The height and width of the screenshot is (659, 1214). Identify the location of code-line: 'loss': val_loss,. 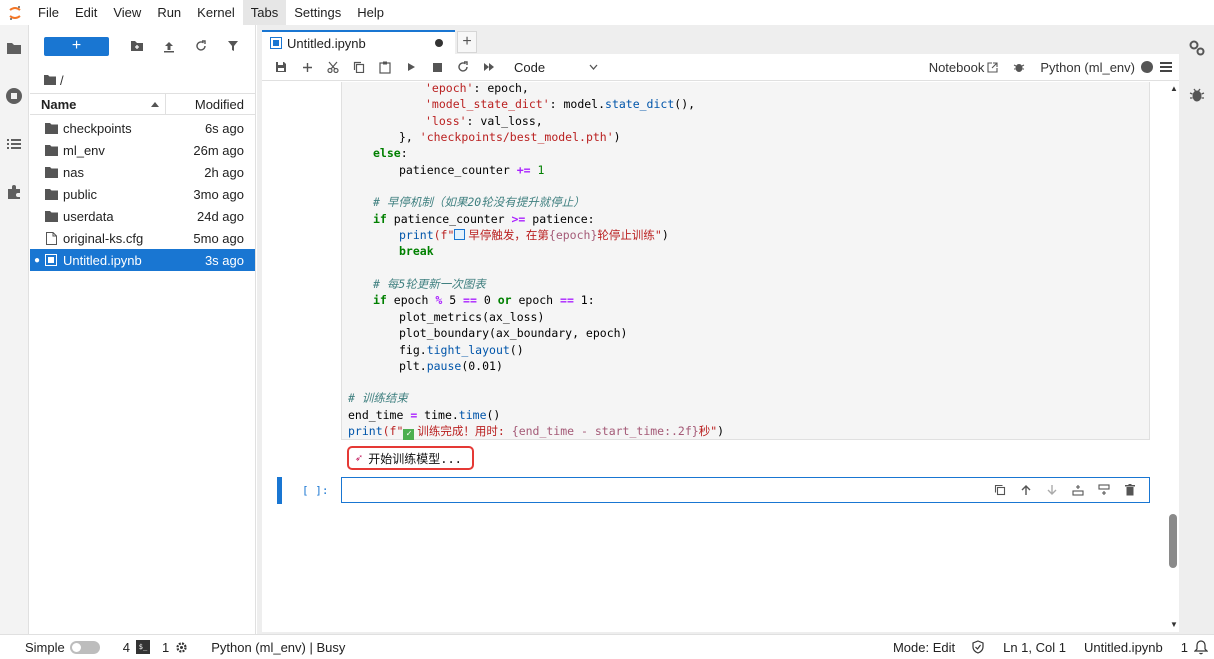
(484, 121).